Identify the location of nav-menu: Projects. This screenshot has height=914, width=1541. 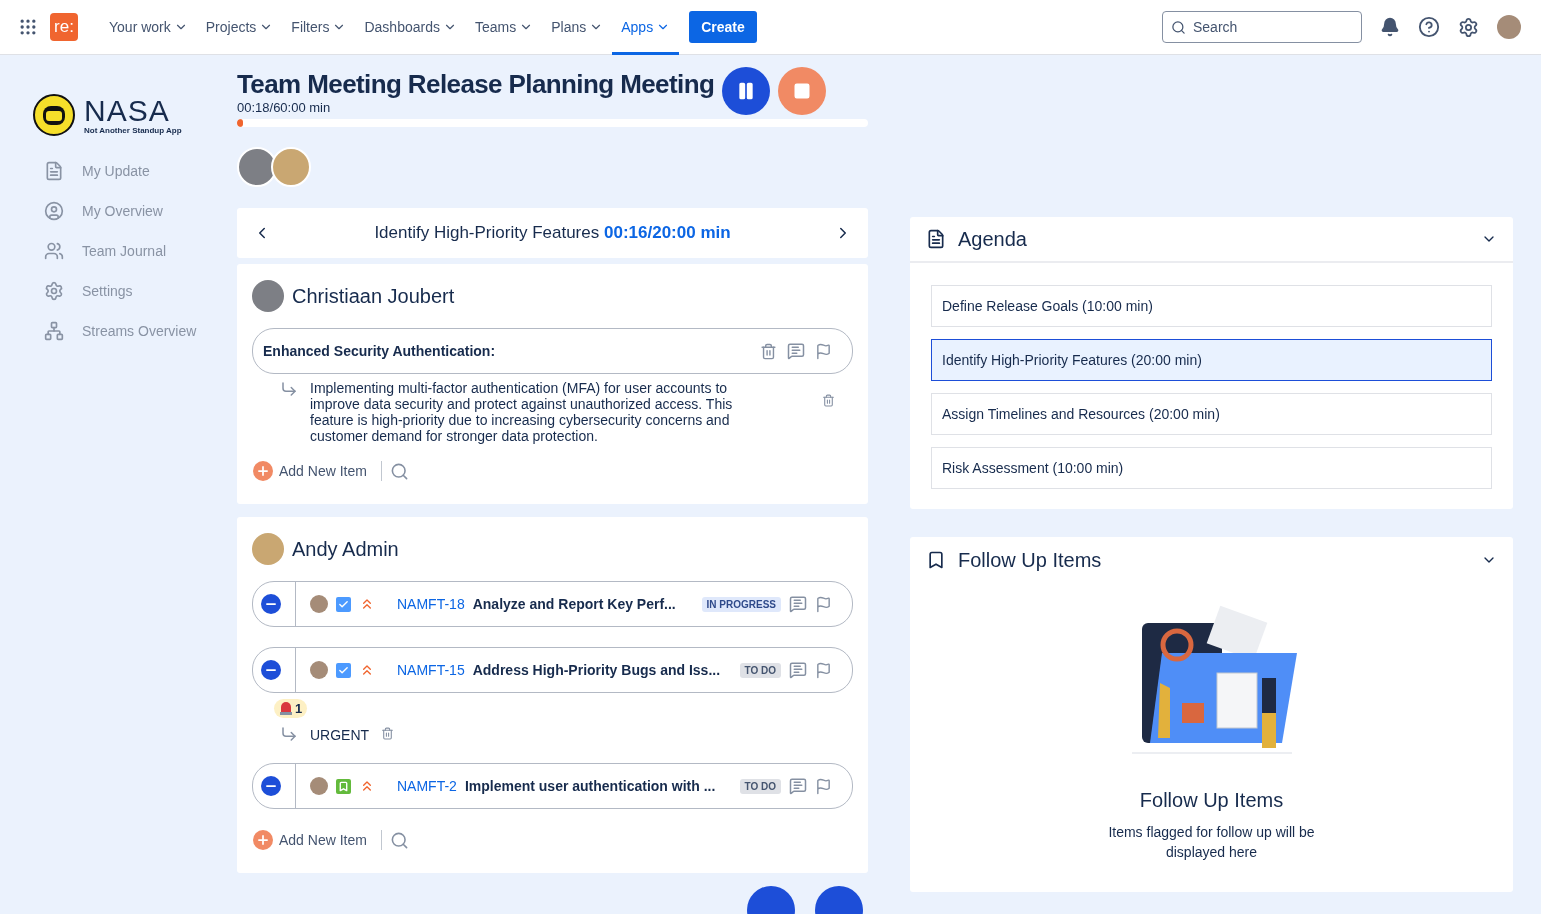
(239, 27).